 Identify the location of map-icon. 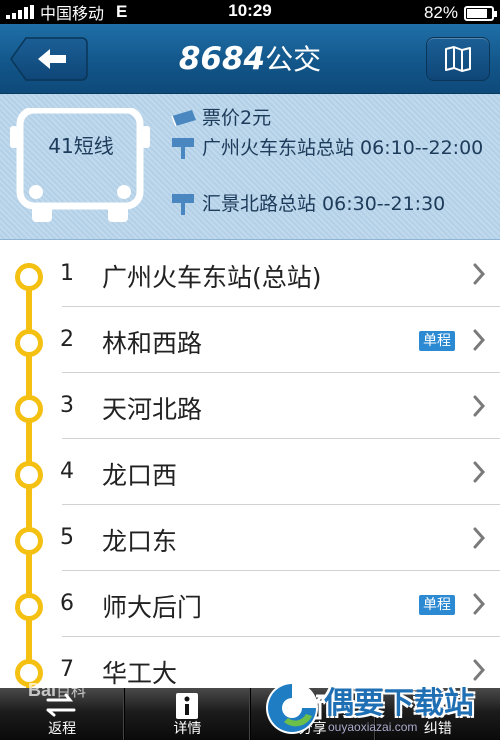
(458, 59).